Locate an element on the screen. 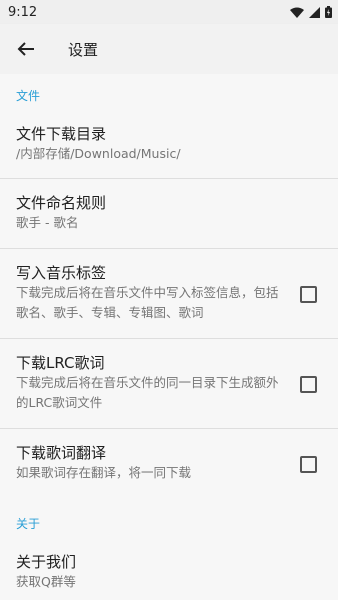 This screenshot has height=600, width=338. pref-download-lrc: 下载LRC歌词 下载完成后将在音乐文件的同一目录下生成额外的LRC歌词文件 is located at coordinates (169, 383).